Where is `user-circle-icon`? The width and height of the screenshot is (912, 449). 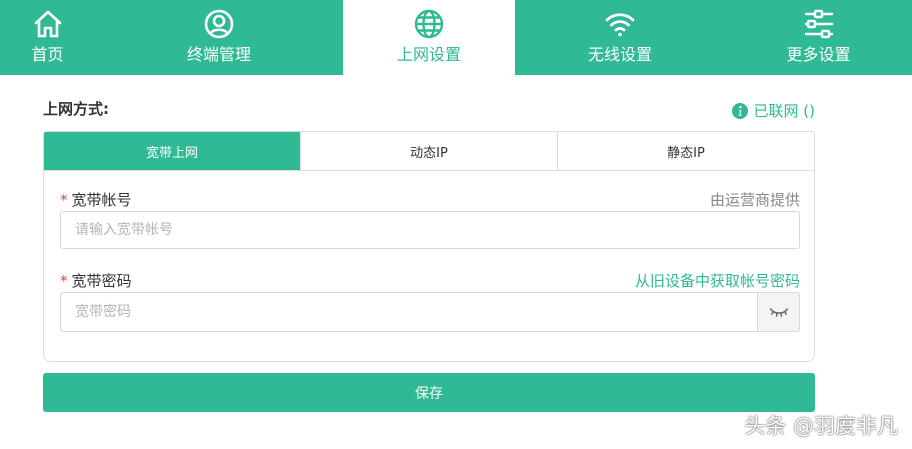 user-circle-icon is located at coordinates (219, 24).